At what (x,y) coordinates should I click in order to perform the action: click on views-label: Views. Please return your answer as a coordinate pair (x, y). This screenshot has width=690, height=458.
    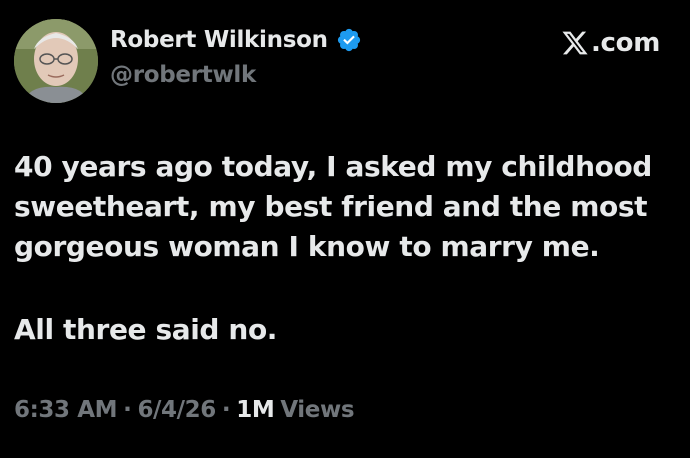
    Looking at the image, I should click on (317, 410).